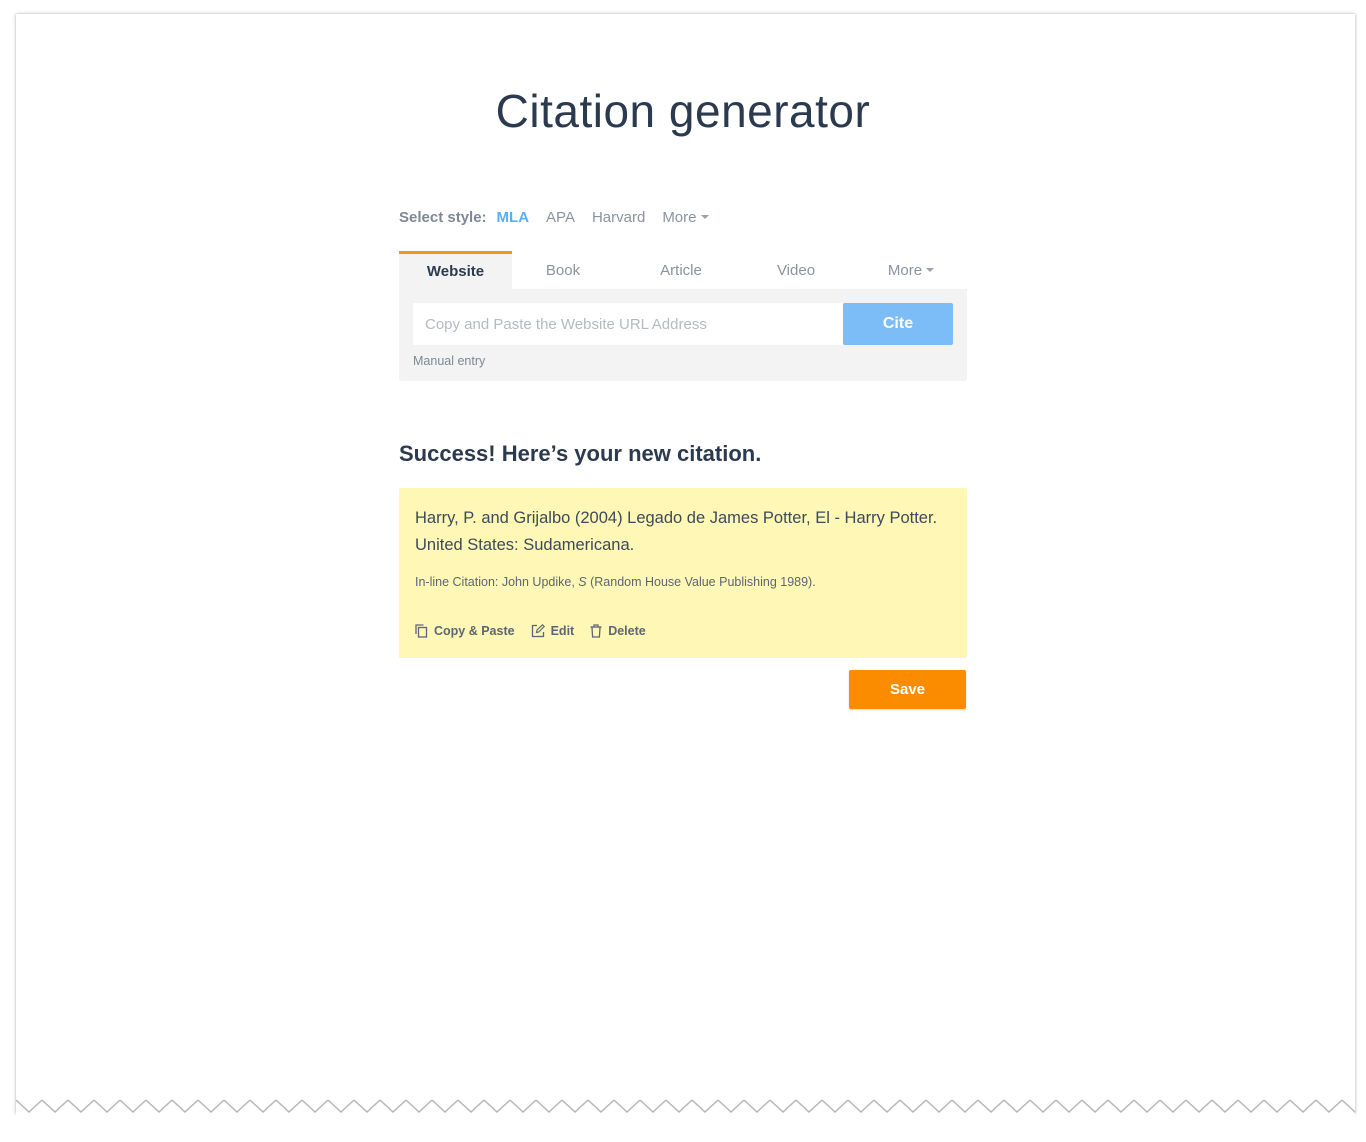 The image size is (1366, 1142). I want to click on copy-paste-label: Copy & Paste, so click(474, 631).